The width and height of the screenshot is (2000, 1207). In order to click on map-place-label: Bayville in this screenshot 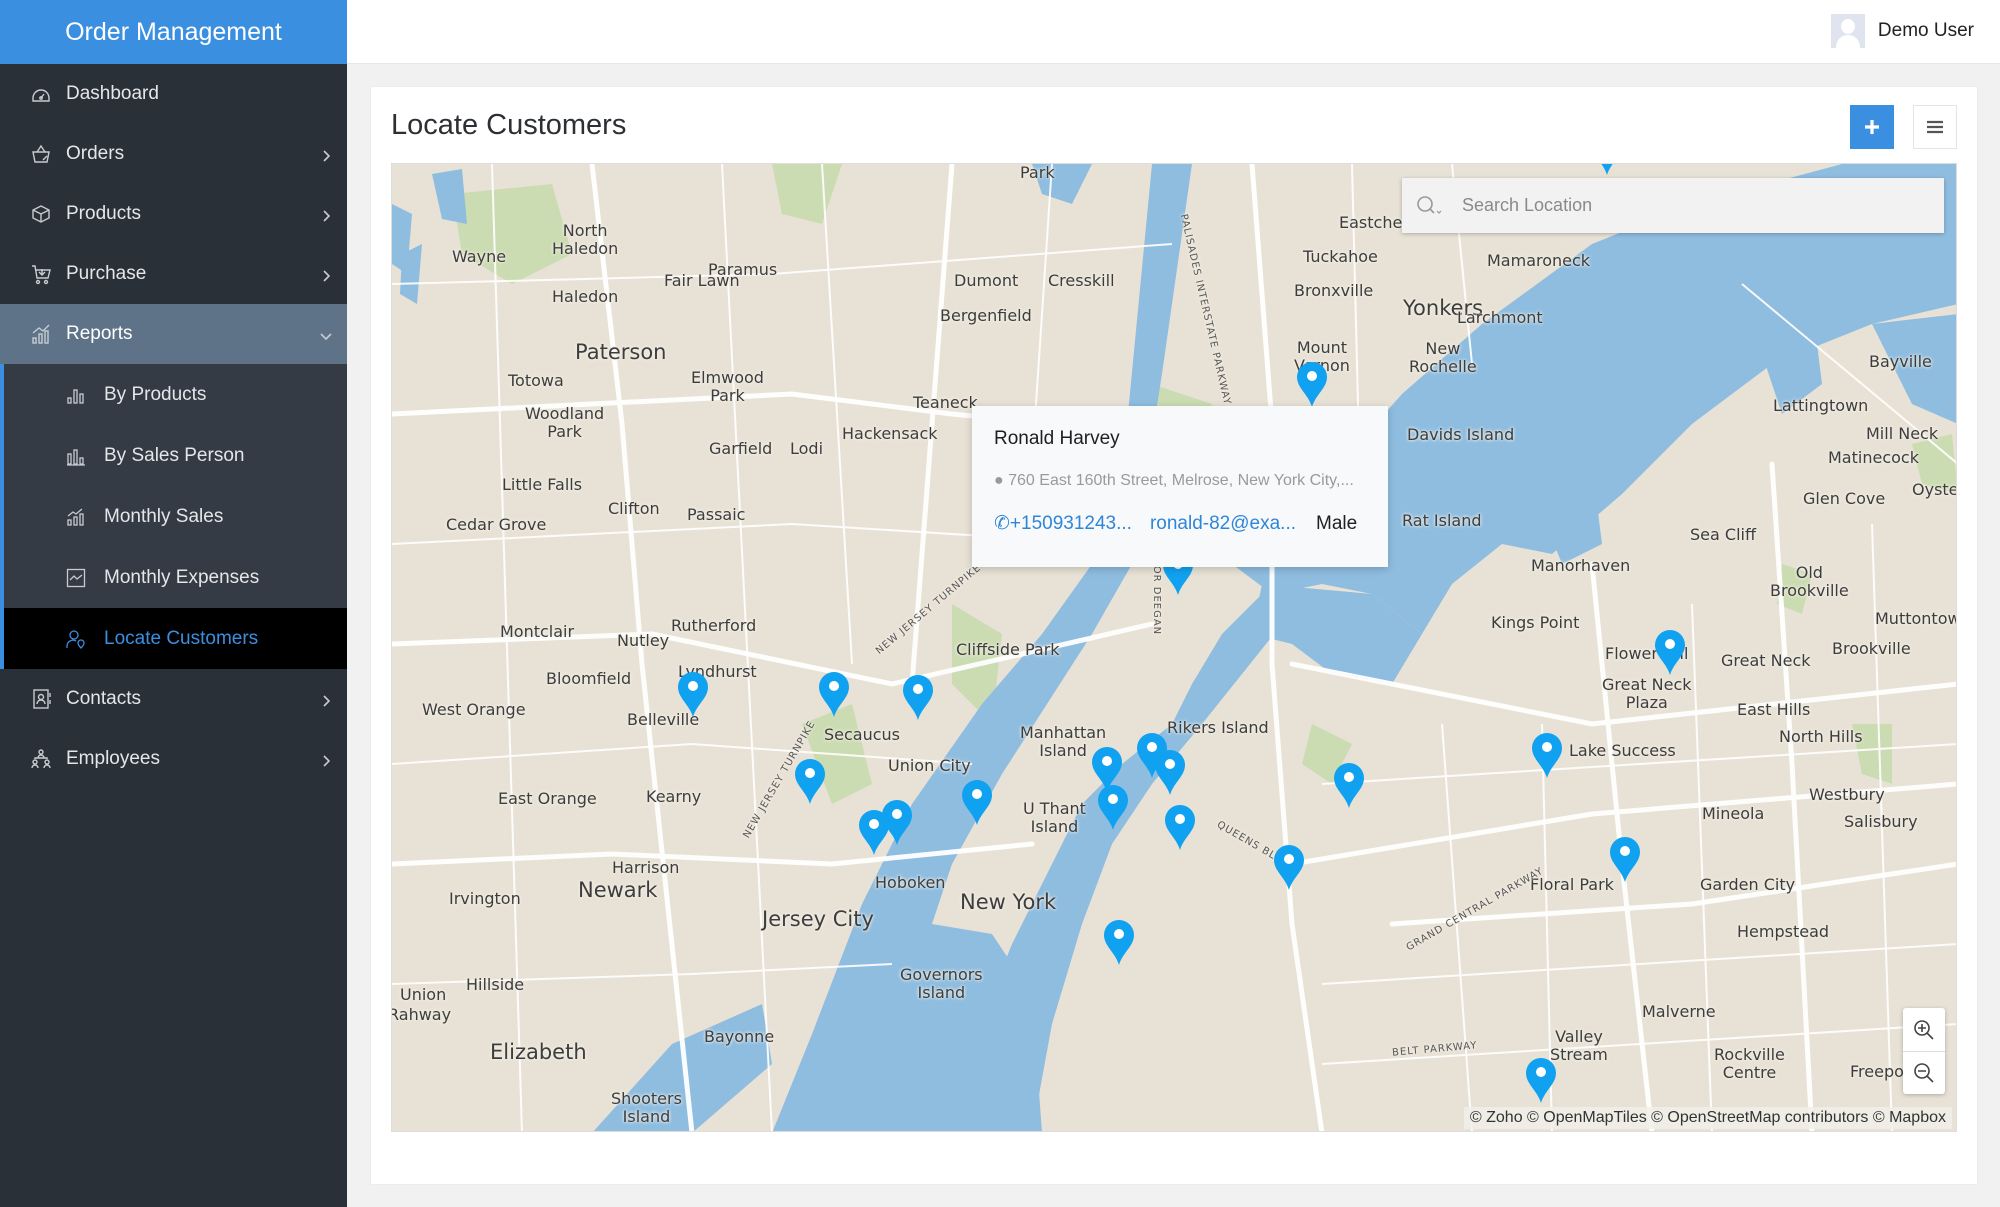, I will do `click(1900, 361)`.